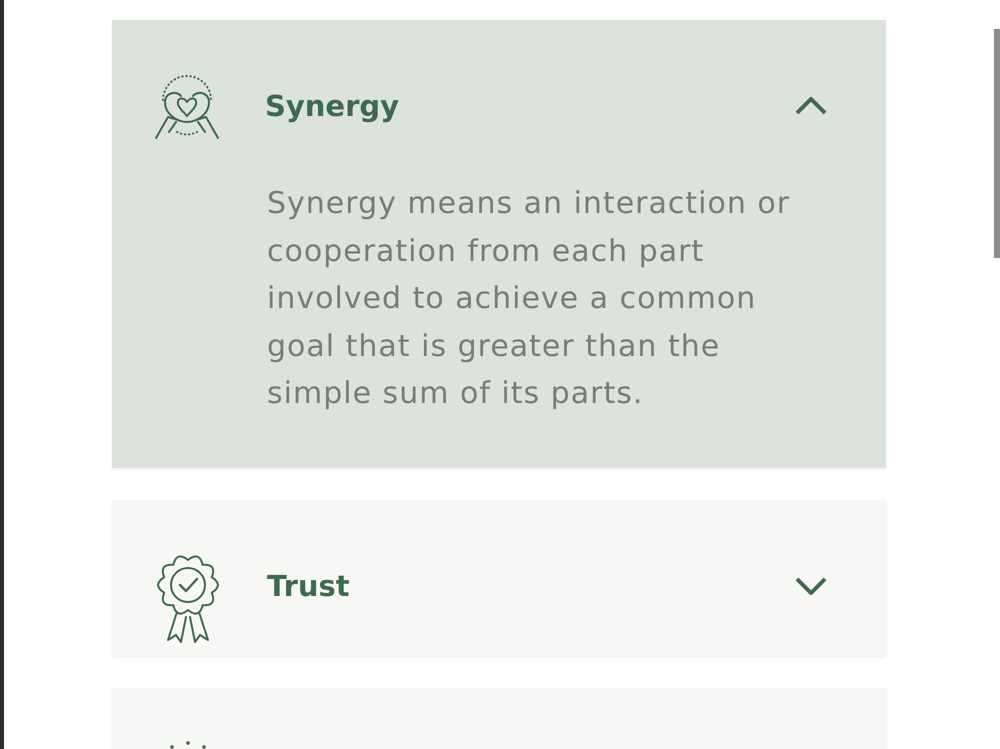  Describe the element at coordinates (811, 586) in the screenshot. I see `chevron-down-icon` at that location.